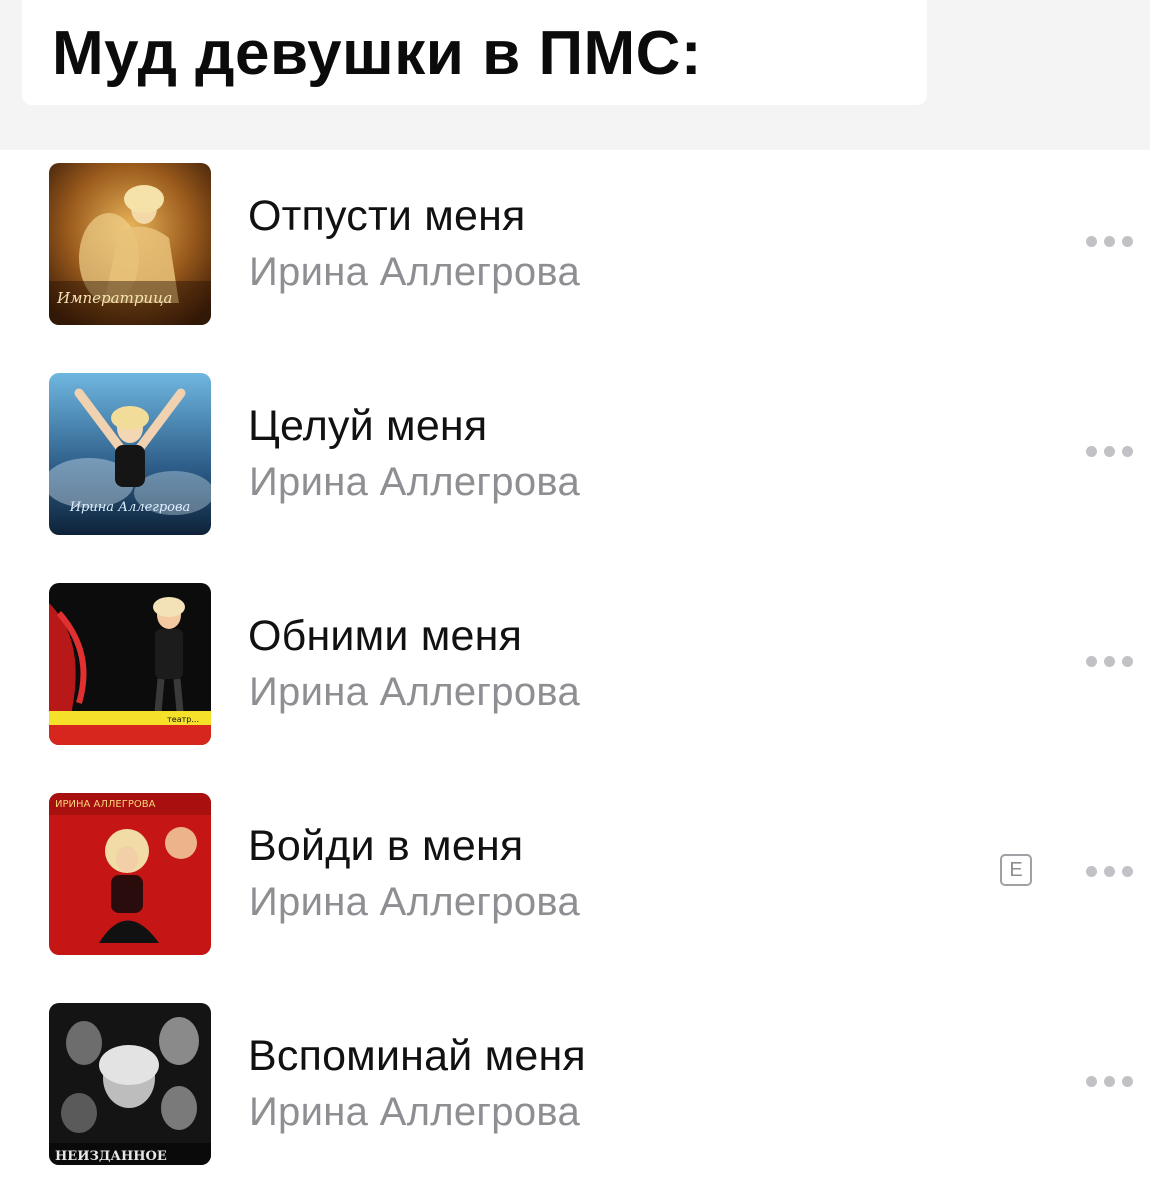 Image resolution: width=1150 pixels, height=1200 pixels. Describe the element at coordinates (385, 636) in the screenshot. I see `track-title: Обними меня` at that location.